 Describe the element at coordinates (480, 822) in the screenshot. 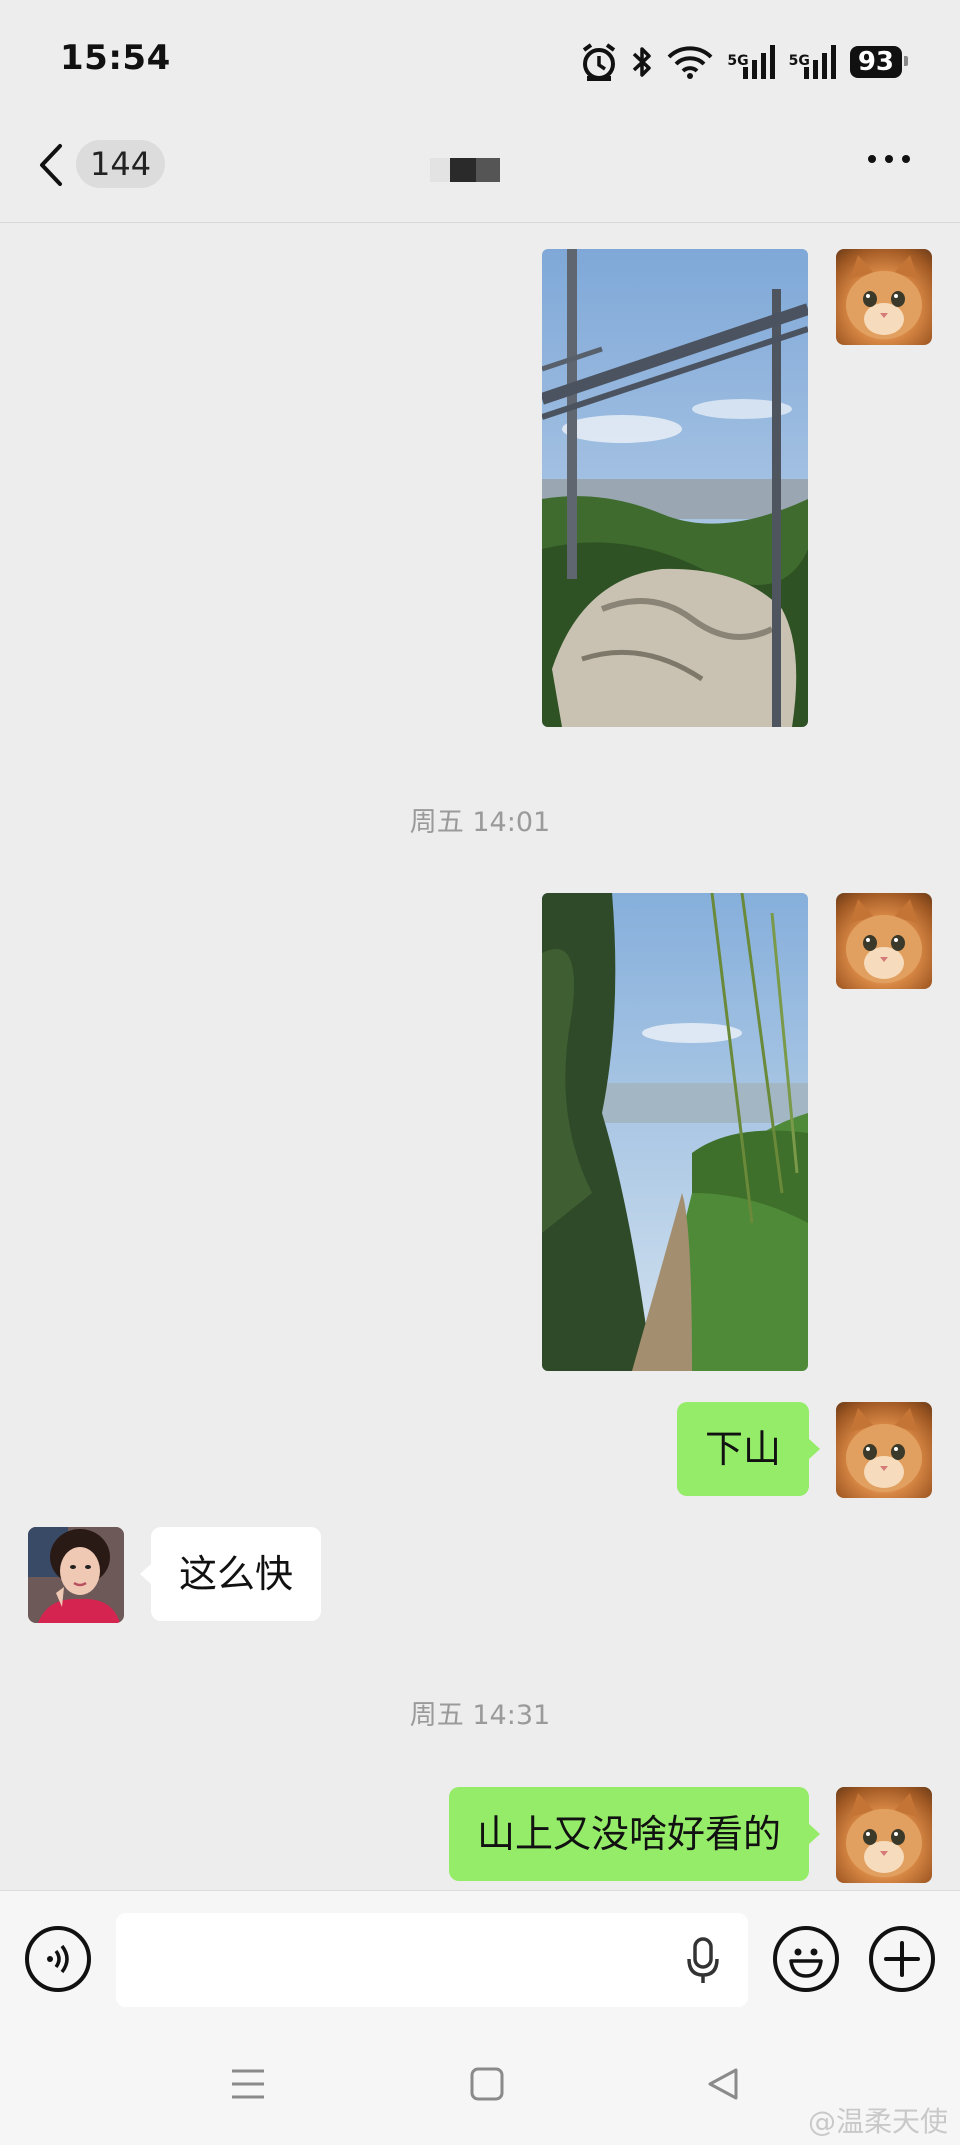

I see `timestamp: 周五 14:01` at that location.